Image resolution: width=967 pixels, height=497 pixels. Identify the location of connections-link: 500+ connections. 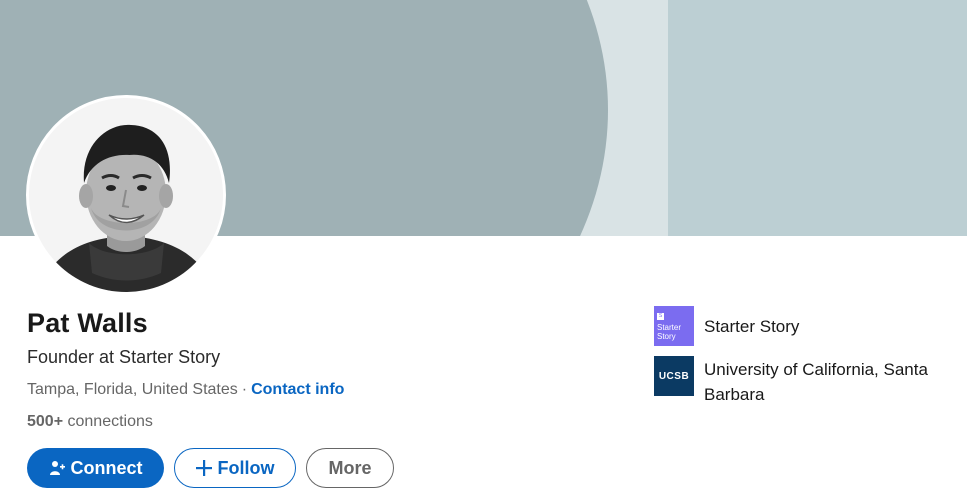
(90, 422).